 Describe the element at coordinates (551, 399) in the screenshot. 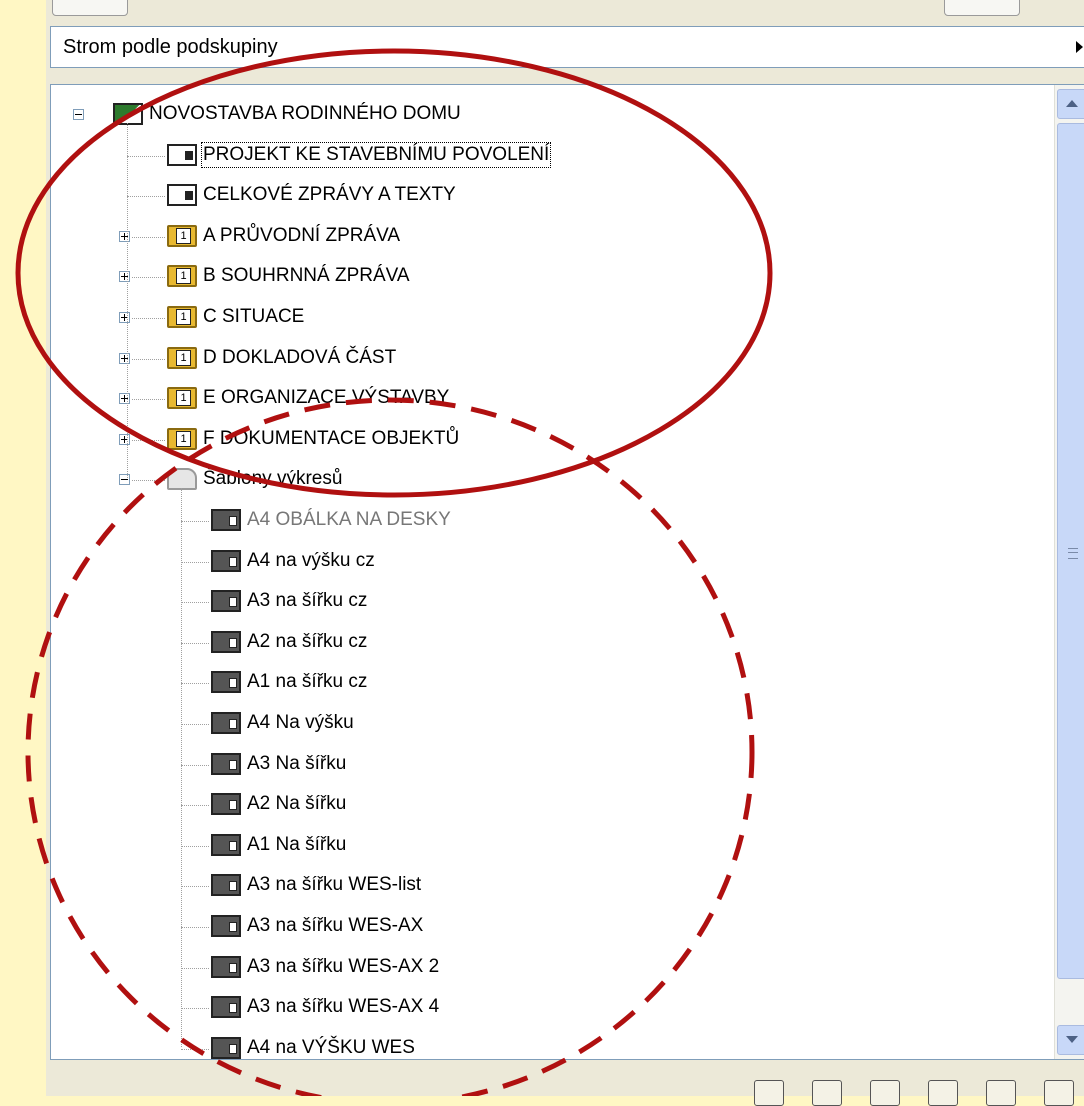

I see `tree-node: E ORGANIZACE VÝSTAVBY` at that location.